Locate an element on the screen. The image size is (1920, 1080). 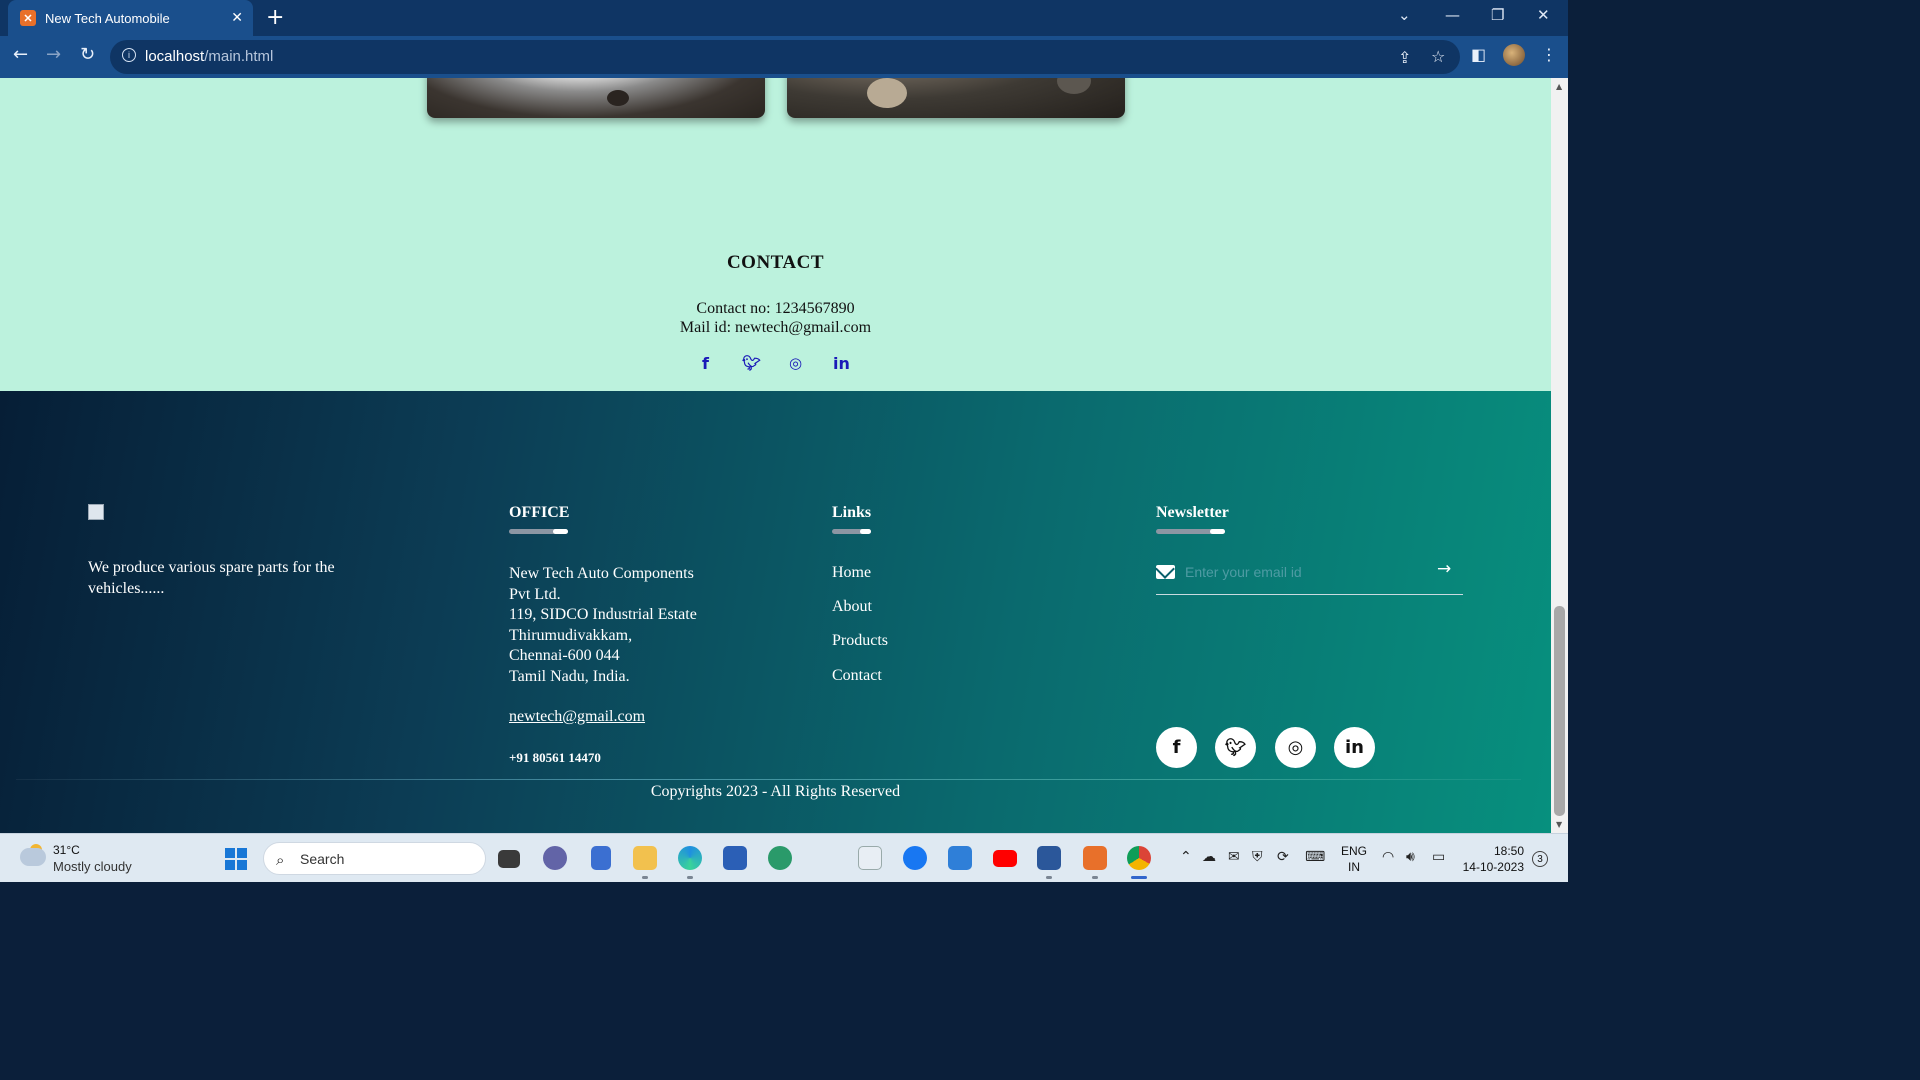
footer-link-home: Home is located at coordinates (851, 573).